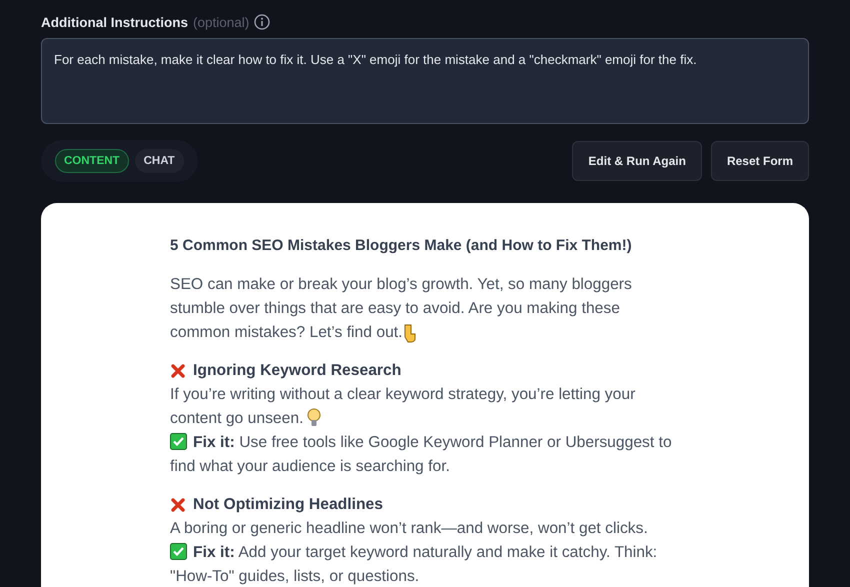 Image resolution: width=850 pixels, height=587 pixels. What do you see at coordinates (426, 455) in the screenshot?
I see `fix-text: Fix it: Use free tools like Google Keyword Planner or Ubersuggest to find what your audience is searching for.` at bounding box center [426, 455].